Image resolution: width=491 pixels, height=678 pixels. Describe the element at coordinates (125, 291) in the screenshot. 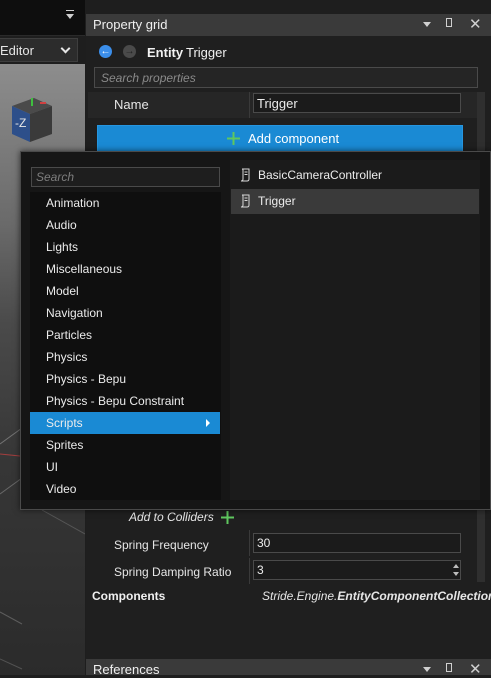

I see `category-item-model: Model` at that location.